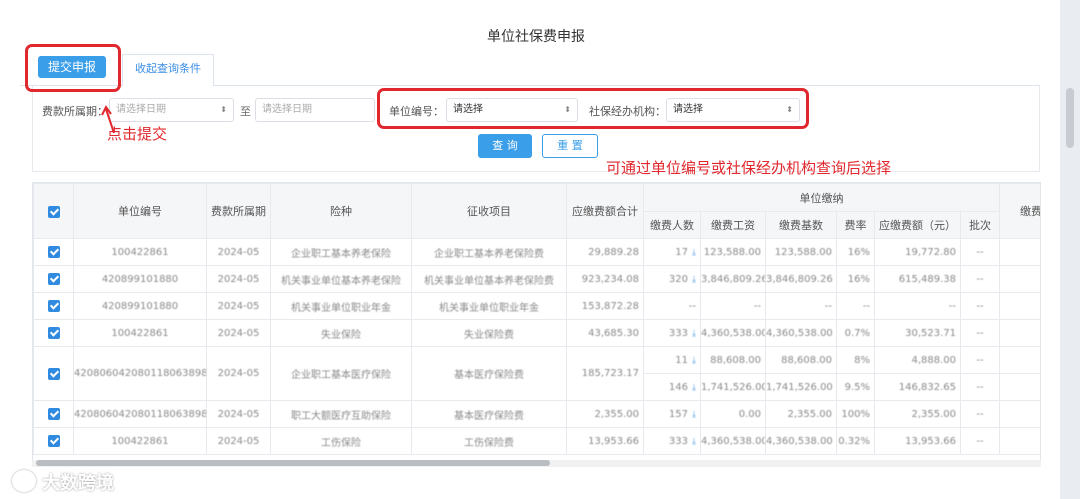 This screenshot has width=1080, height=499. What do you see at coordinates (1070, 118) in the screenshot?
I see `window-scrollbar-thumb` at bounding box center [1070, 118].